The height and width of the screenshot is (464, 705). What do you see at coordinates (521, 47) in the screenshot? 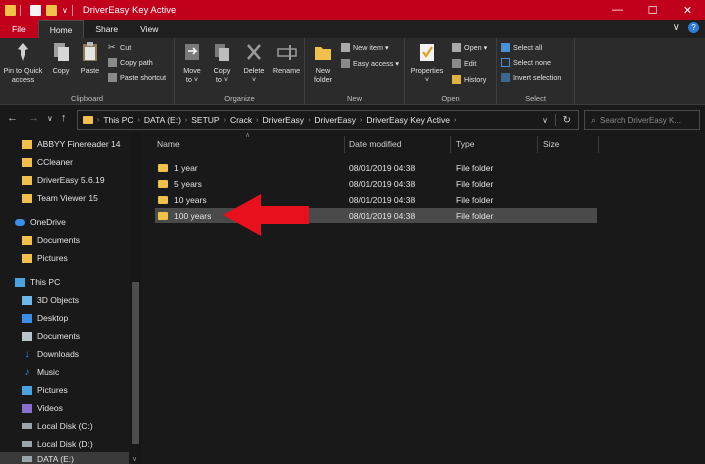
I see `select-all-button: Select all` at bounding box center [521, 47].